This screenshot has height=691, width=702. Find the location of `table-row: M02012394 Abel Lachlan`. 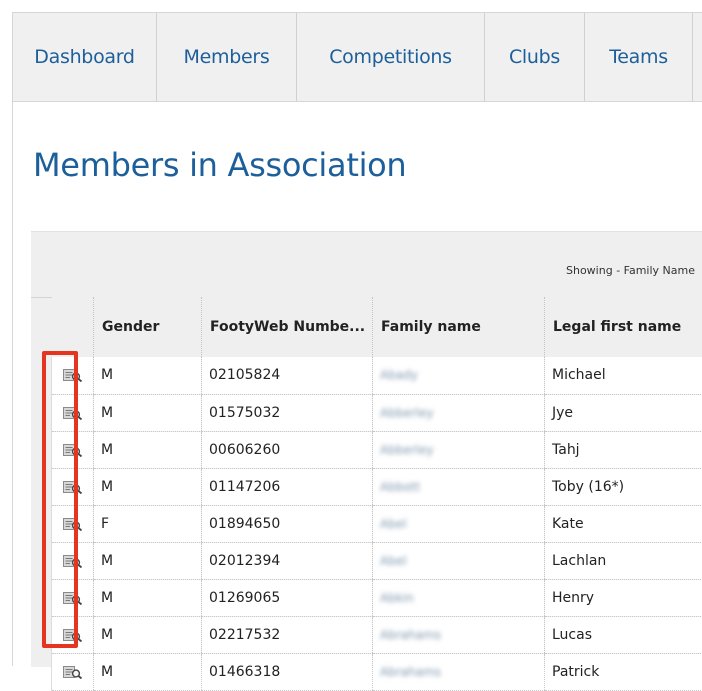

table-row: M02012394 Abel Lachlan is located at coordinates (377, 560).